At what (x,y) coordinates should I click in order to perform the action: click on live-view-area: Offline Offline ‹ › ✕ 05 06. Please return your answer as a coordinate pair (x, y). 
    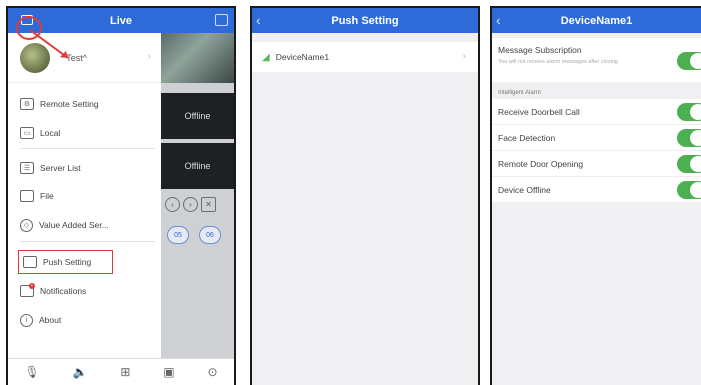
    Looking at the image, I should click on (197, 209).